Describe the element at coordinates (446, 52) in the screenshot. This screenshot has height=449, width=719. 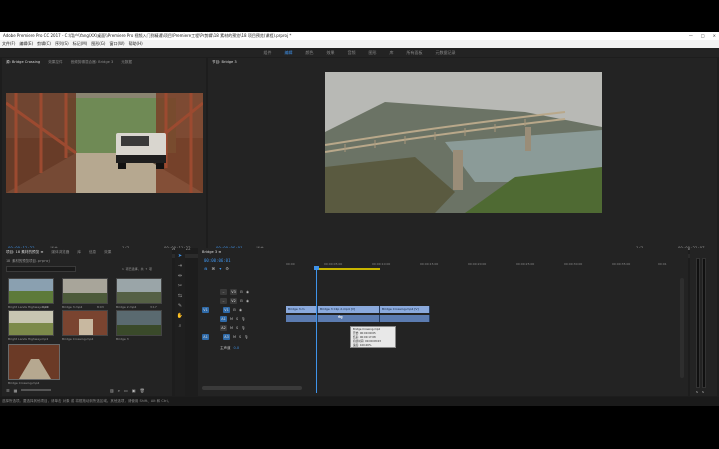
I see `workspace-metadata: 元数据记录` at that location.